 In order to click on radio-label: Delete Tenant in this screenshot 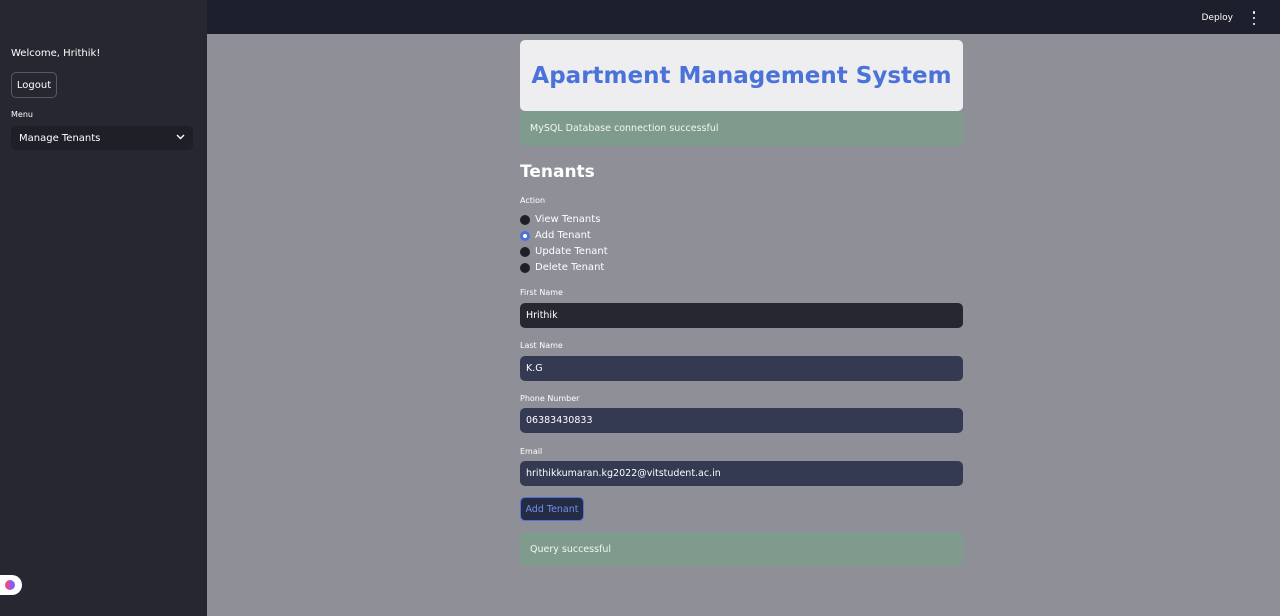, I will do `click(570, 267)`.